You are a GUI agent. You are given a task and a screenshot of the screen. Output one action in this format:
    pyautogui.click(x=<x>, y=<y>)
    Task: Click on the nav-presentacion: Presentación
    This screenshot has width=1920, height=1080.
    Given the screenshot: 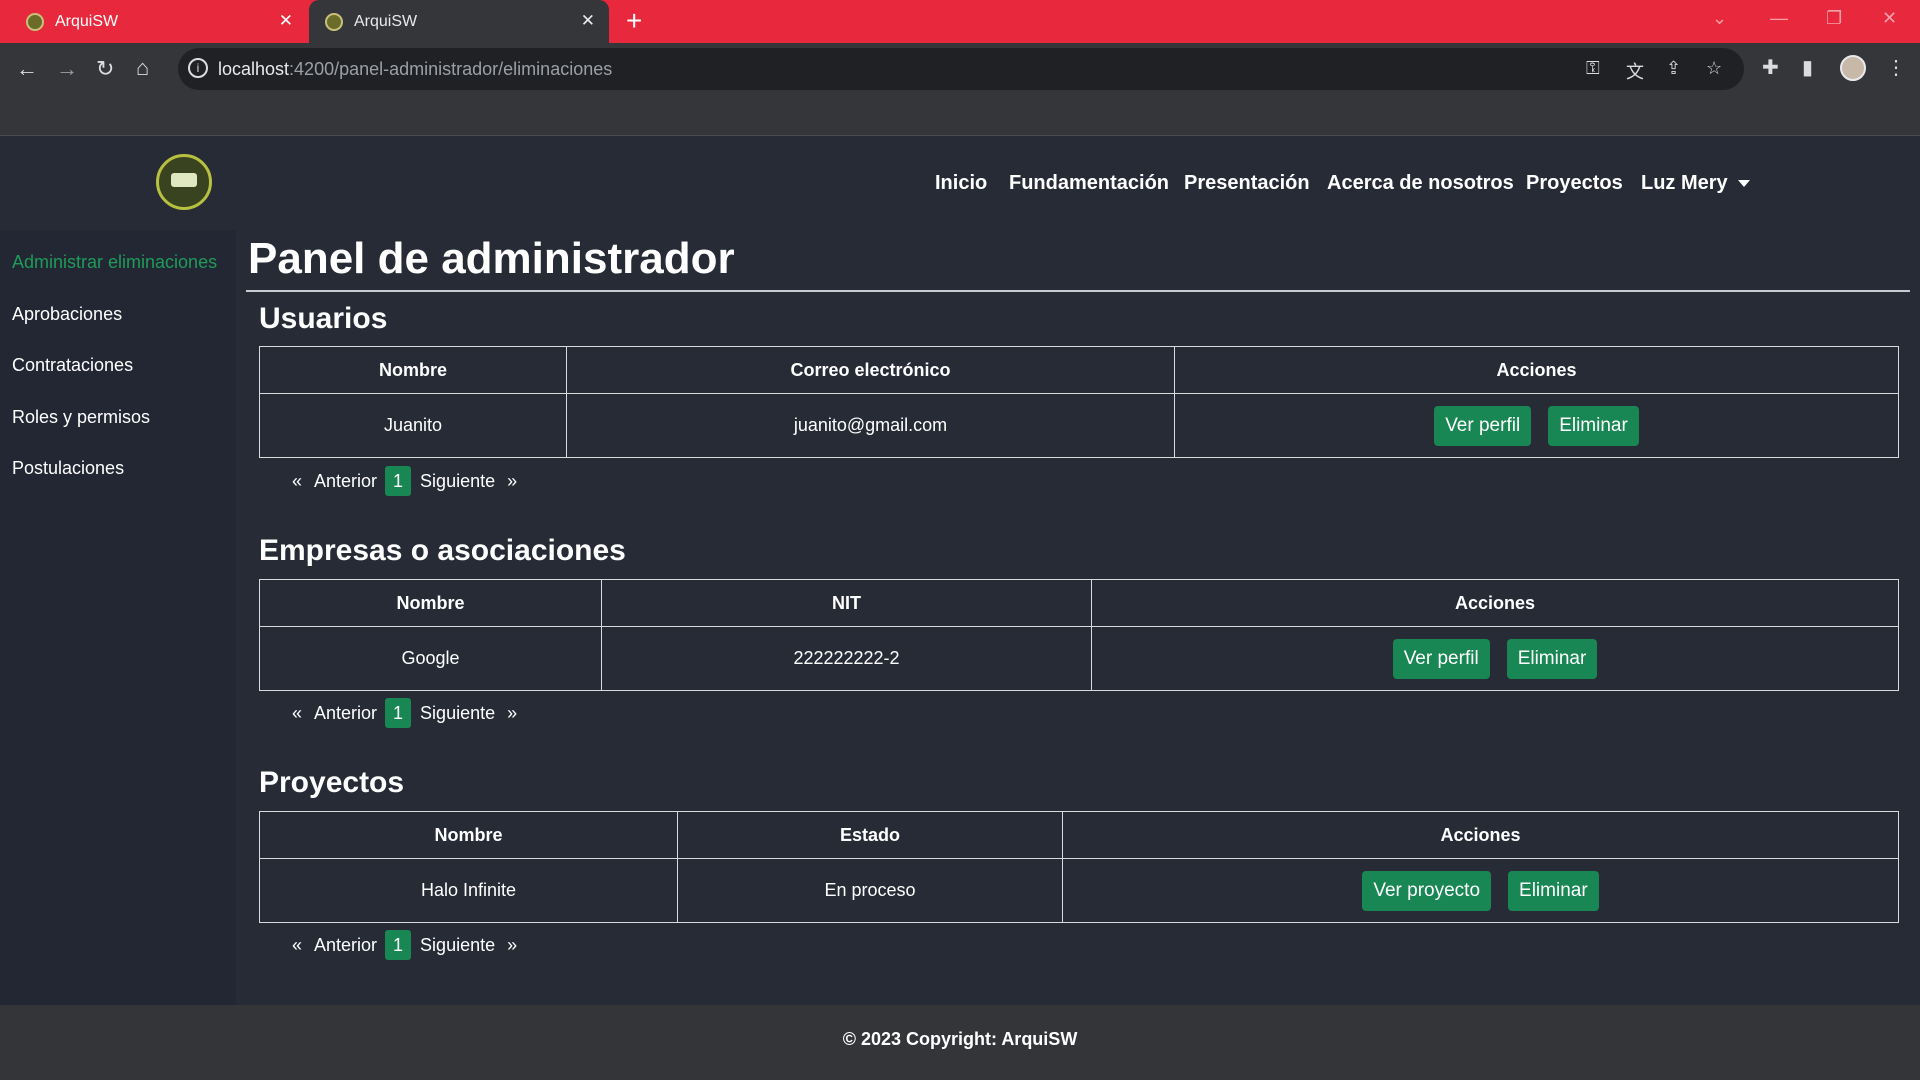 What is the action you would take?
    pyautogui.click(x=1247, y=183)
    